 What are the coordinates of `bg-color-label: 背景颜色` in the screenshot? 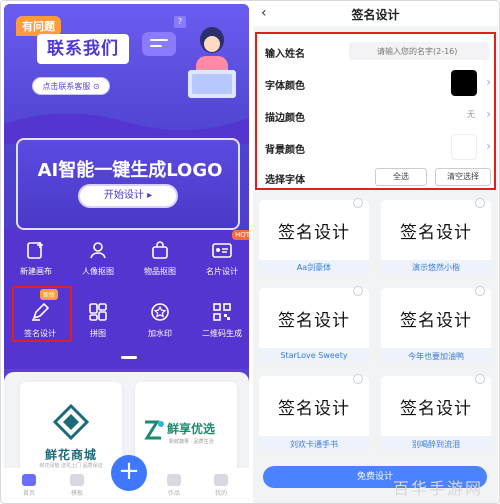 It's located at (285, 150).